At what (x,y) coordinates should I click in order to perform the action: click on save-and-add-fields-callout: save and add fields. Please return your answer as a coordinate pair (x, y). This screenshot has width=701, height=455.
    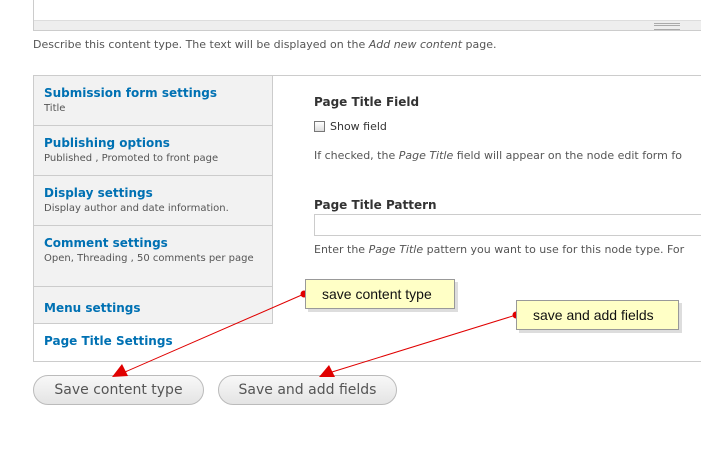
    Looking at the image, I should click on (597, 315).